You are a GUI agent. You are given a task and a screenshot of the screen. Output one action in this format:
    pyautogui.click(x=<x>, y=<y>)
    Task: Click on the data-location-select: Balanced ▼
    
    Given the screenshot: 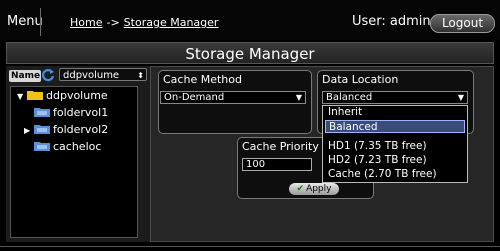 What is the action you would take?
    pyautogui.click(x=395, y=97)
    